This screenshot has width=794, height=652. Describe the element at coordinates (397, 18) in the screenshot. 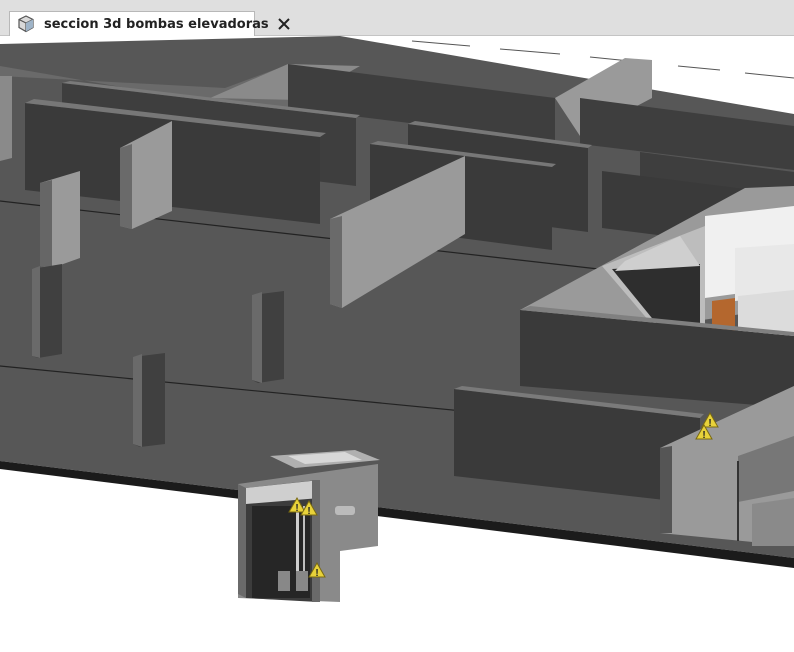

I see `view-tab-bar: seccion 3d bombas elevadoras` at that location.